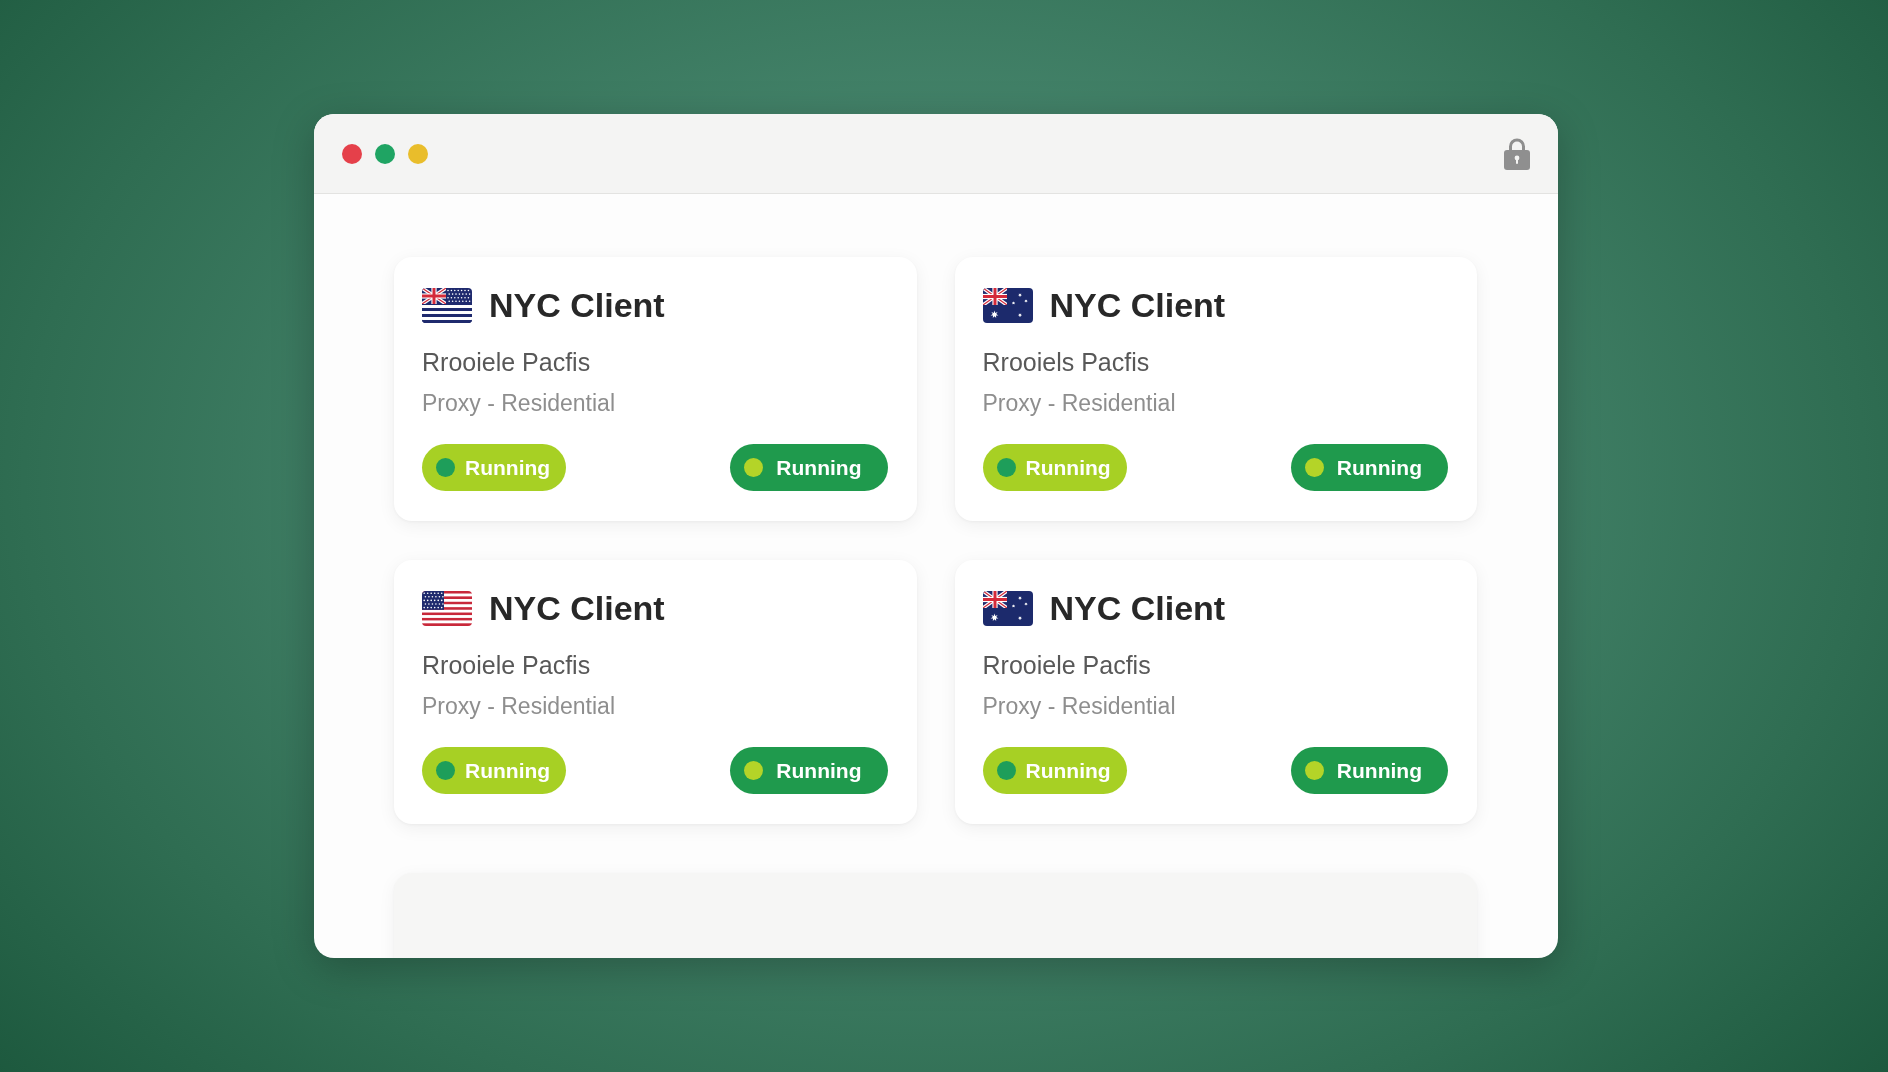 Image resolution: width=1888 pixels, height=1072 pixels. Describe the element at coordinates (1066, 362) in the screenshot. I see `client-subtitle: Rrooiels Pacfis` at that location.